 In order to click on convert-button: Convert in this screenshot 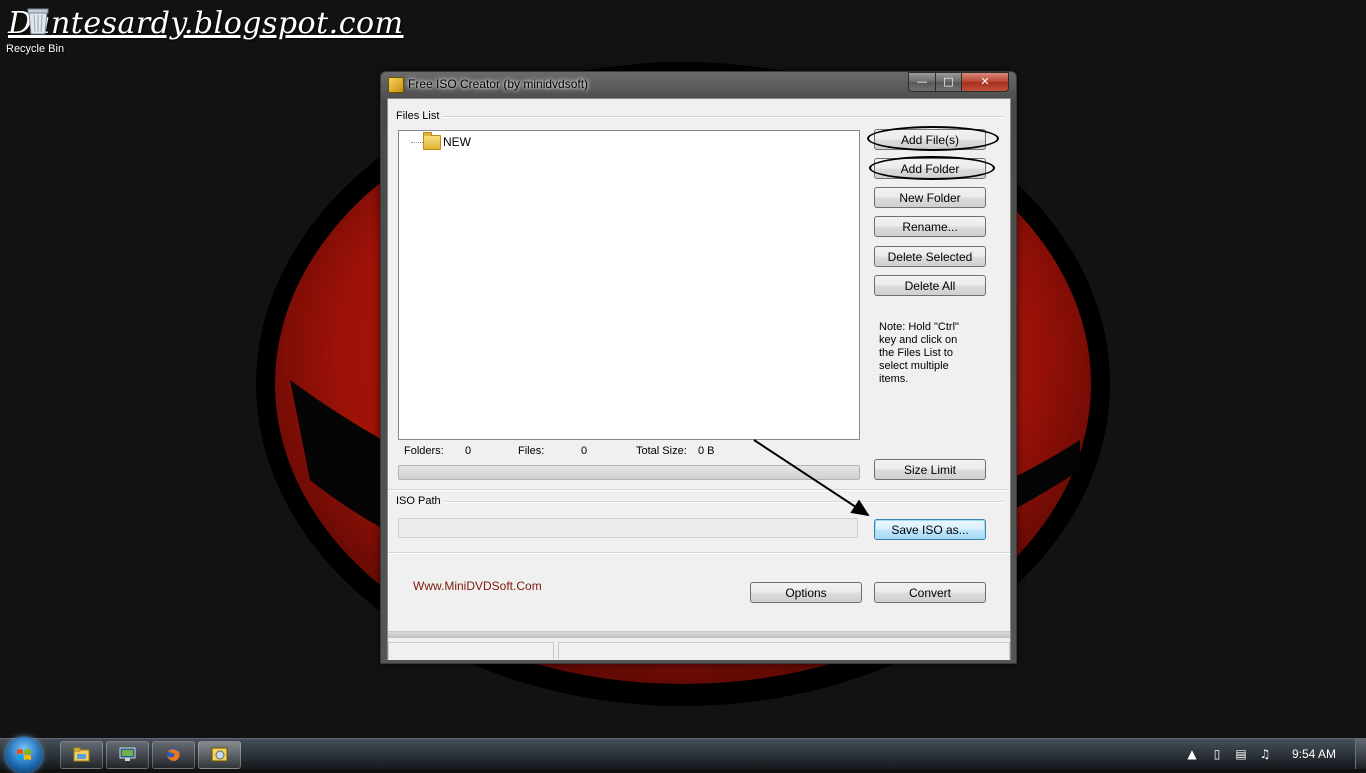, I will do `click(930, 592)`.